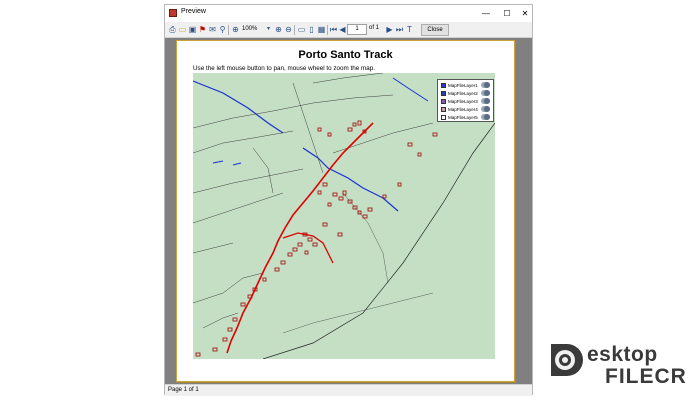 The width and height of the screenshot is (700, 400). What do you see at coordinates (222, 29) in the screenshot?
I see `find-icon: ⚲` at bounding box center [222, 29].